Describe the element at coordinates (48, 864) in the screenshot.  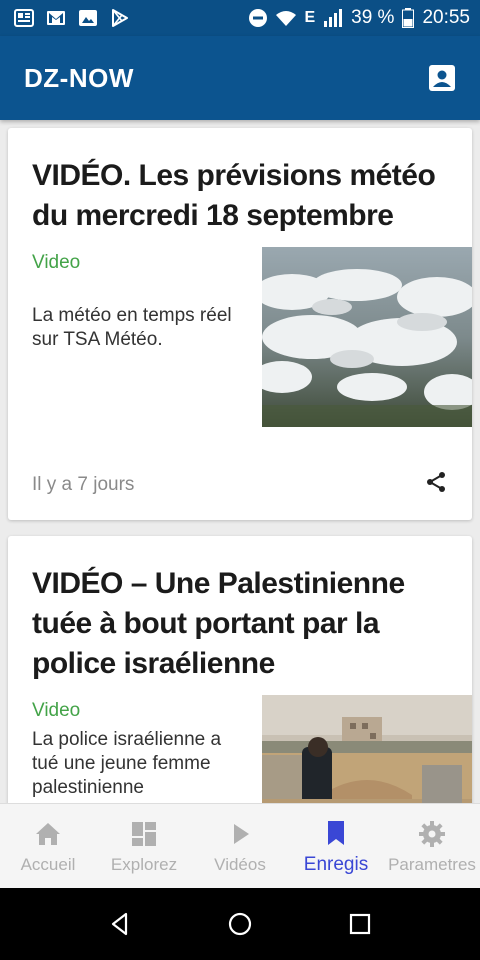
I see `nav-label: Accueil` at that location.